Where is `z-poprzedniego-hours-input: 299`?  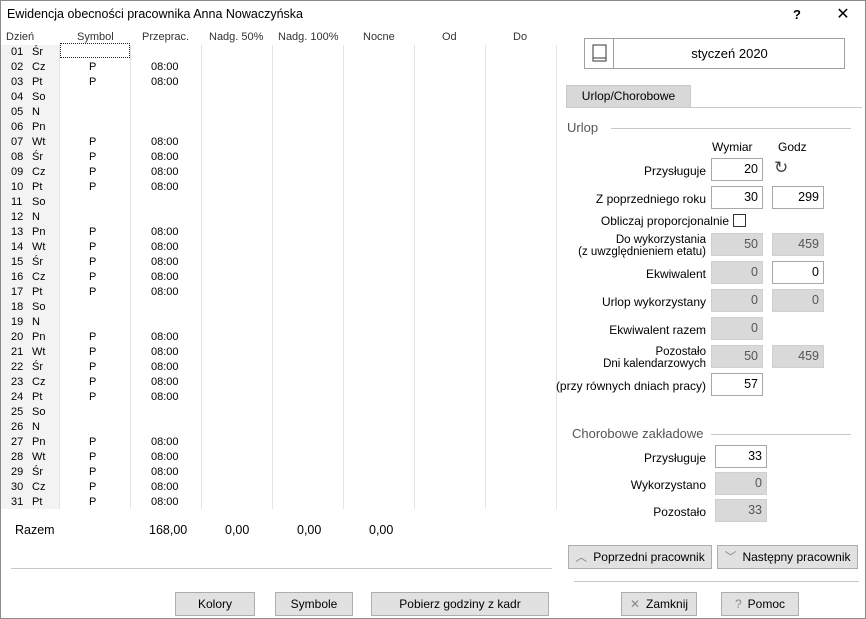 z-poprzedniego-hours-input: 299 is located at coordinates (798, 197).